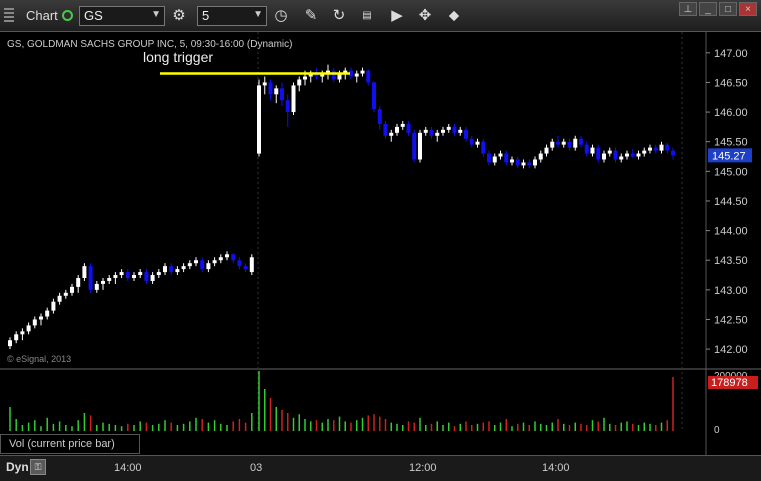  I want to click on lock-icon: ⚿, so click(38, 467).